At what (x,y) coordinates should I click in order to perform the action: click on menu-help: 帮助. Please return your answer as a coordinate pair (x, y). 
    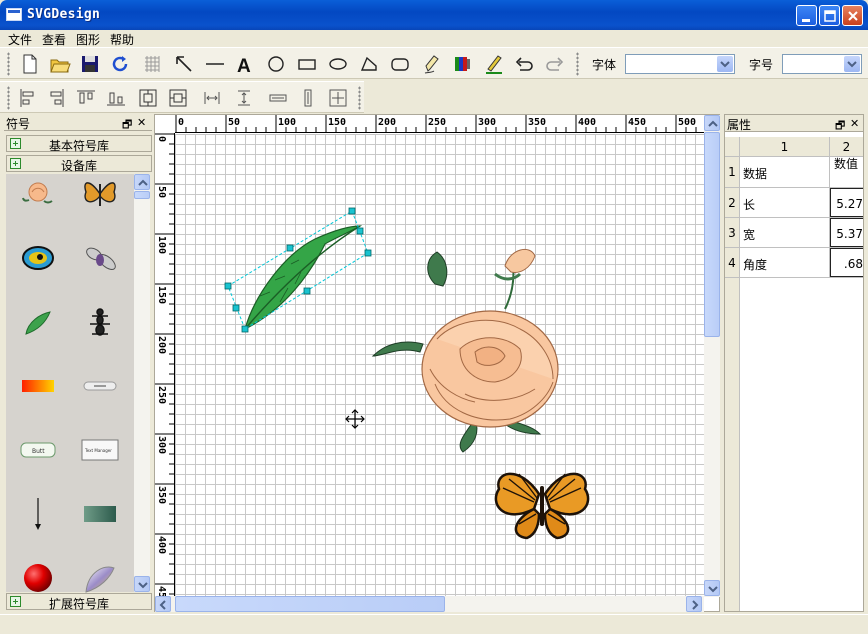
    Looking at the image, I should click on (122, 39).